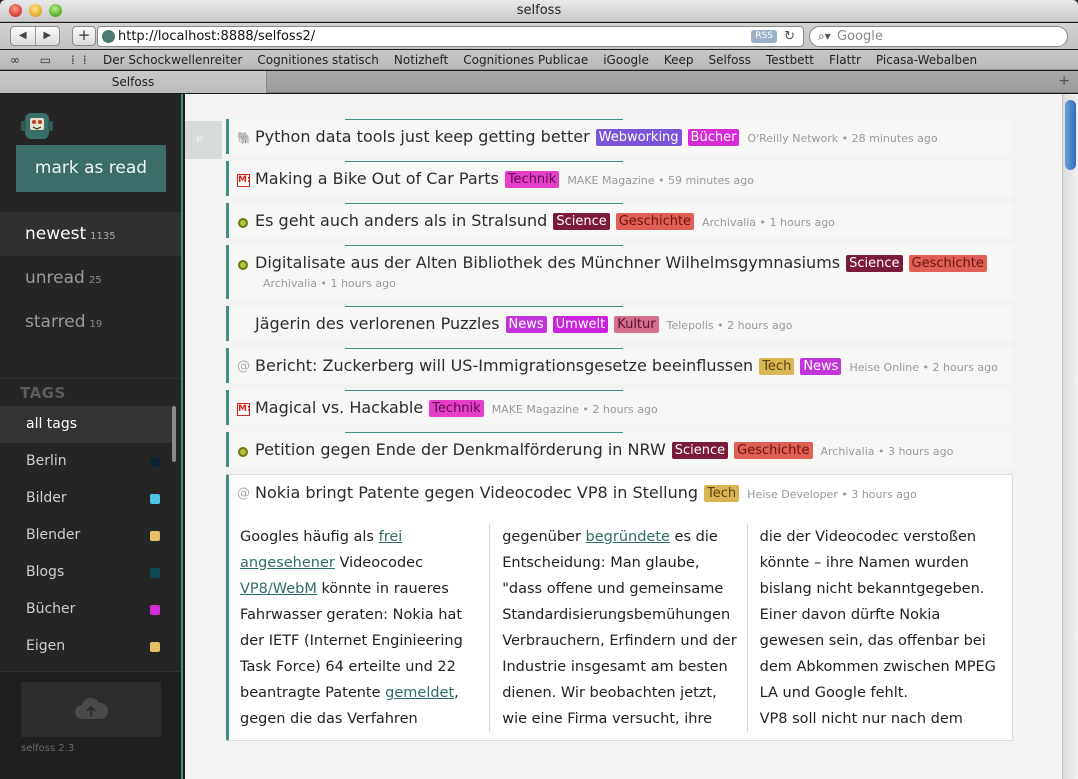 The width and height of the screenshot is (1078, 779). What do you see at coordinates (318, 60) in the screenshot?
I see `bookmark-item: Cognitiones statisch` at bounding box center [318, 60].